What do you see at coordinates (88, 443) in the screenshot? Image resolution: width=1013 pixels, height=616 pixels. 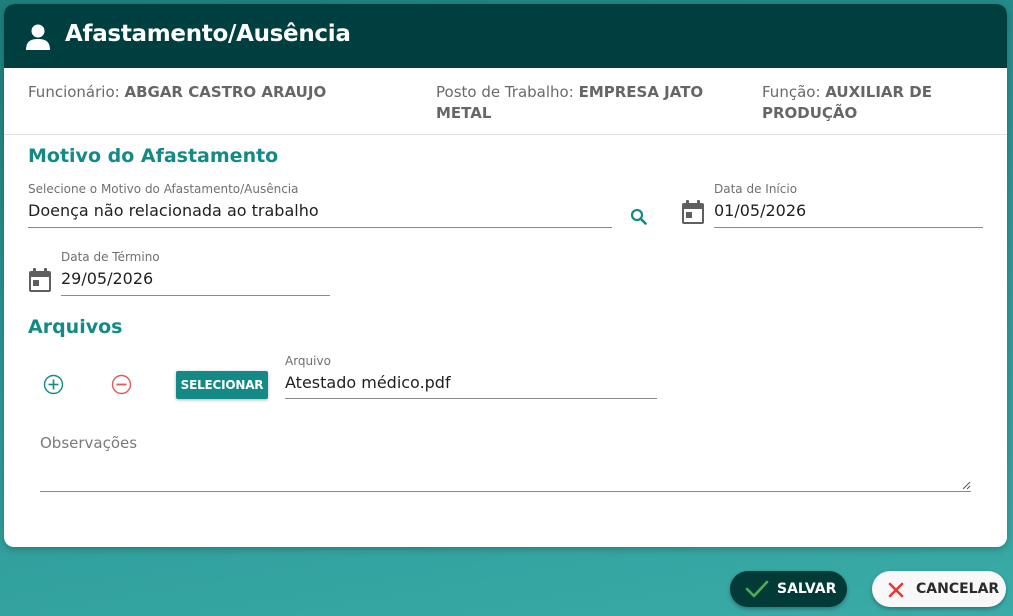 I see `notes-textarea: Observações` at bounding box center [88, 443].